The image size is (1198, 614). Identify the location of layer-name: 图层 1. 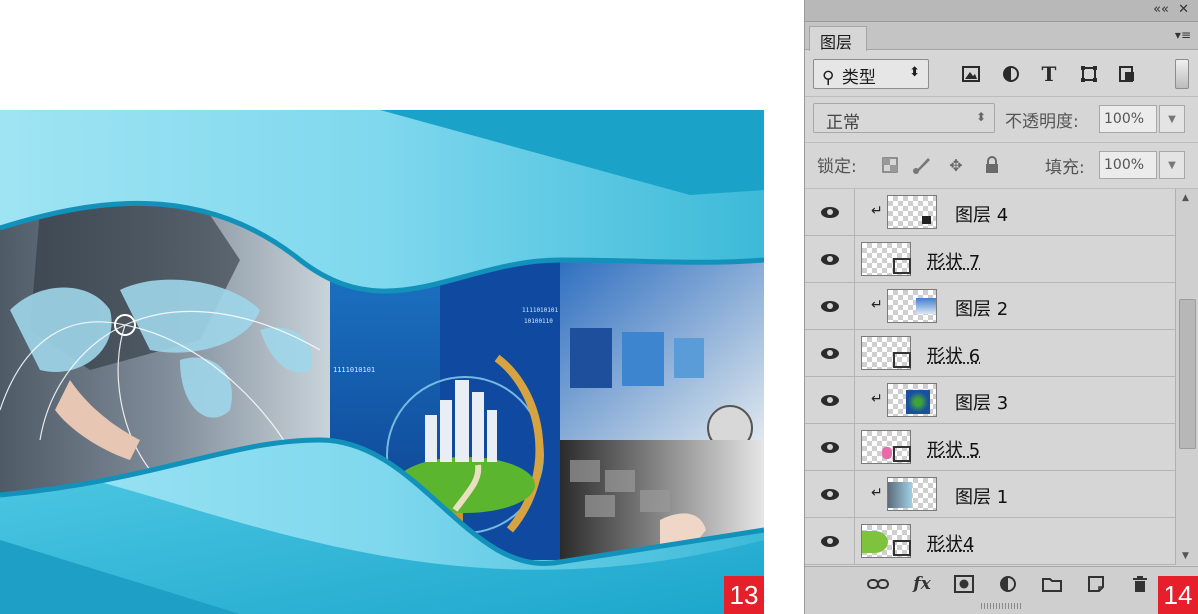
(981, 496).